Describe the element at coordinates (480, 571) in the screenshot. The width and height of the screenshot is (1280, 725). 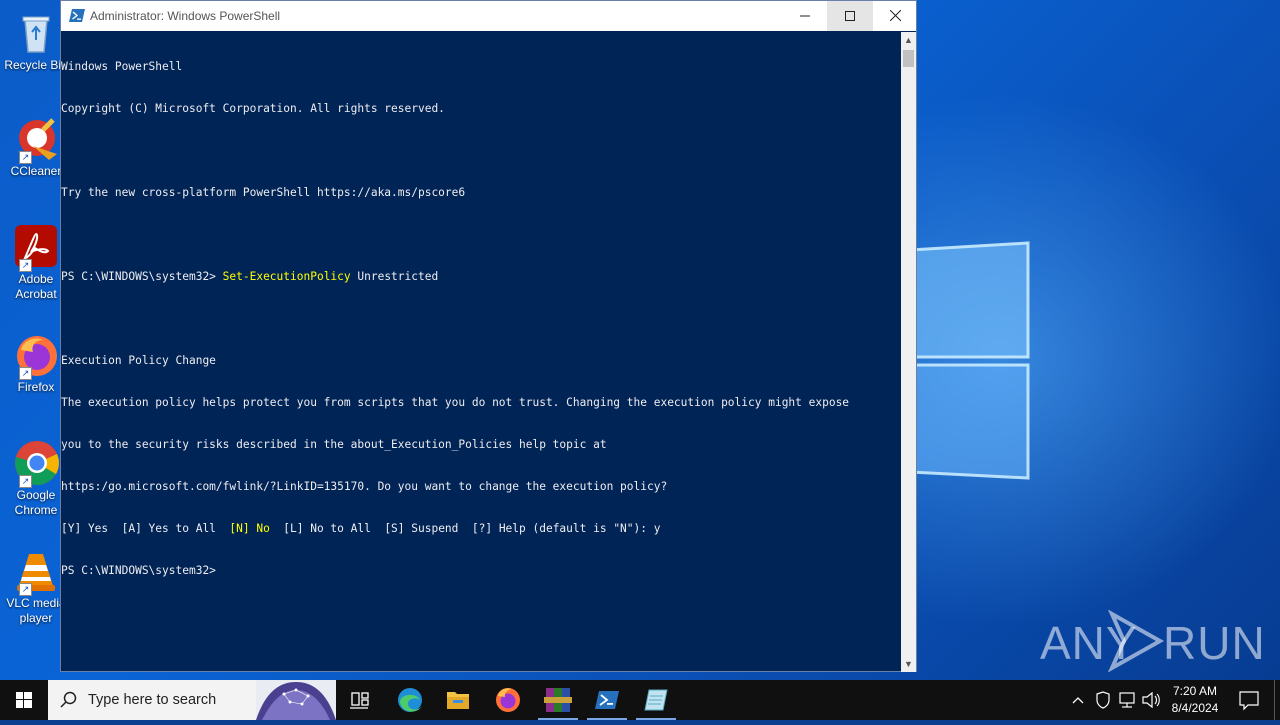
I see `console-current-prompt: PS C:\WINDOWS\system32>` at that location.